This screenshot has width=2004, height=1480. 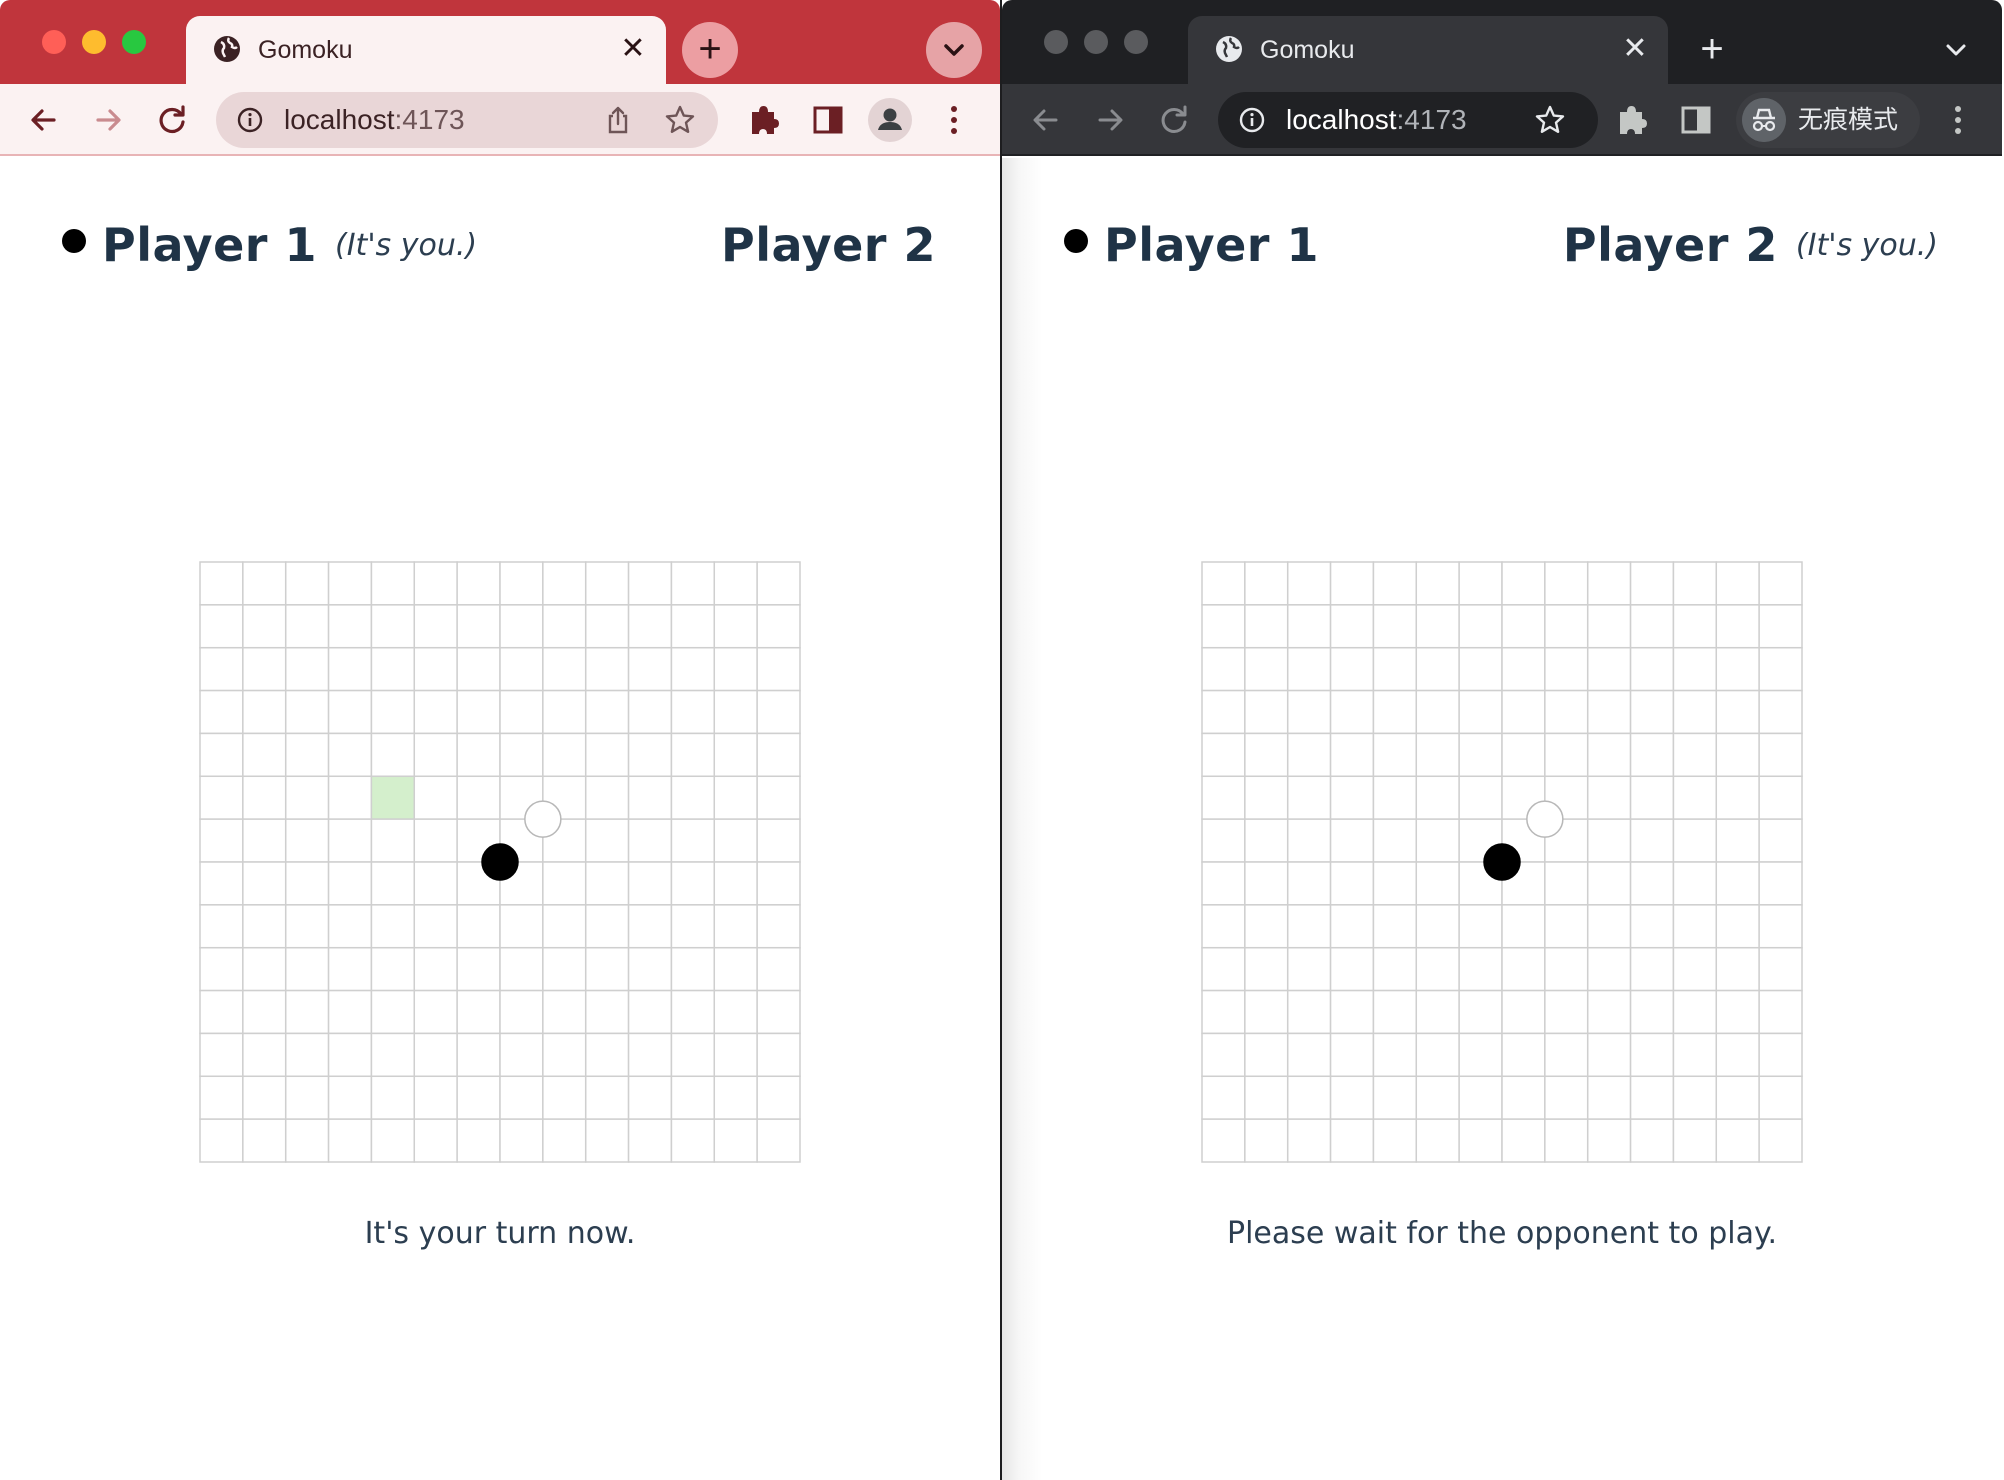 I want to click on window-maximize-button, so click(x=134, y=42).